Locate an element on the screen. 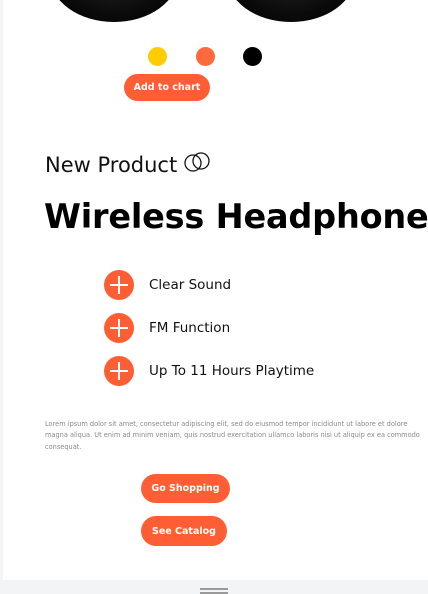 This screenshot has height=594, width=428. product-title: Wireless Headphone is located at coordinates (236, 216).